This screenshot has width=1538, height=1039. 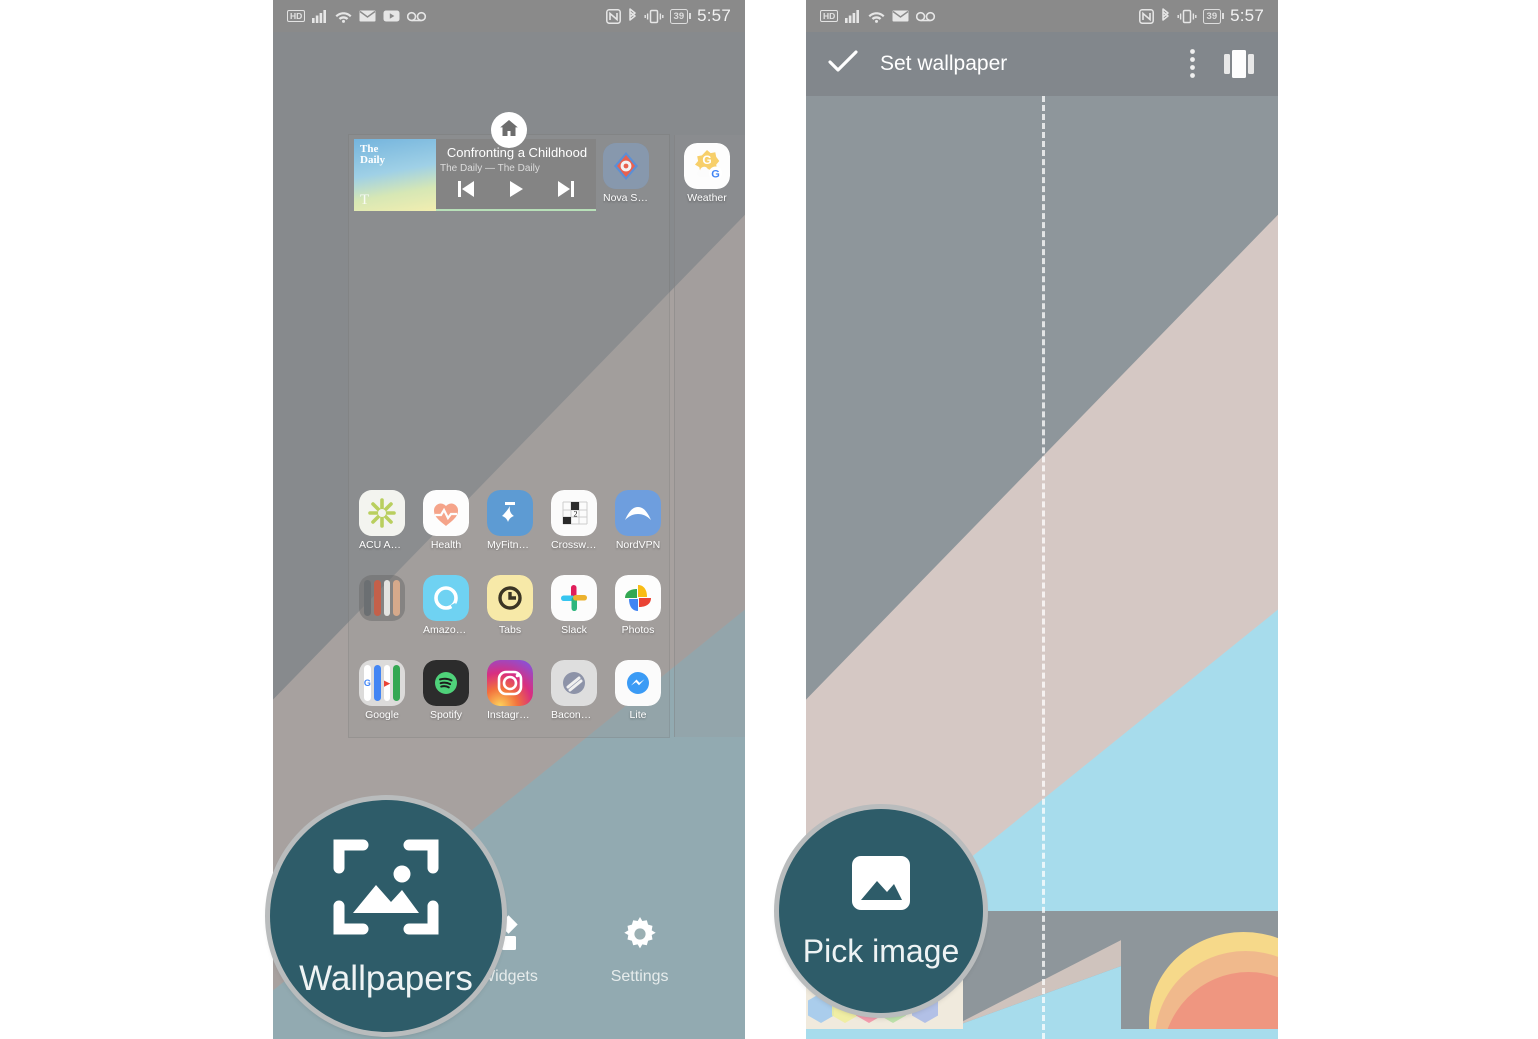 I want to click on more-vertical-icon, so click(x=1192, y=64).